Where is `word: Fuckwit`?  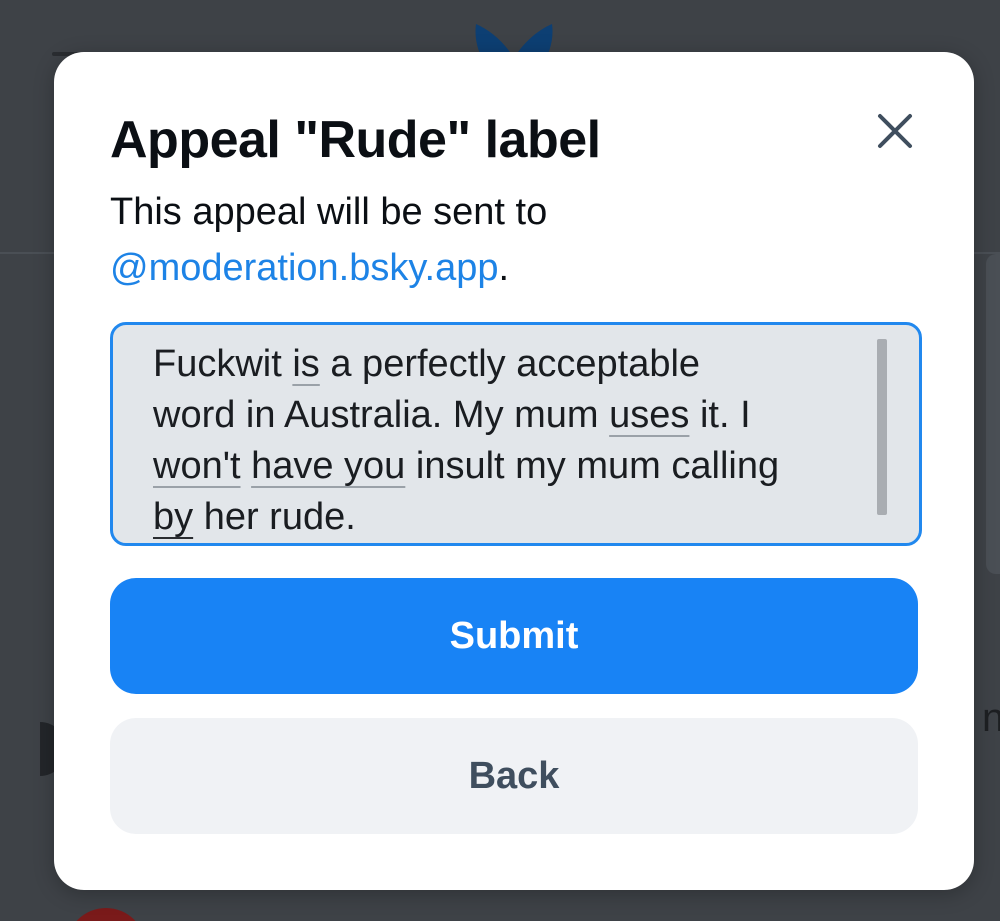 word: Fuckwit is located at coordinates (217, 364).